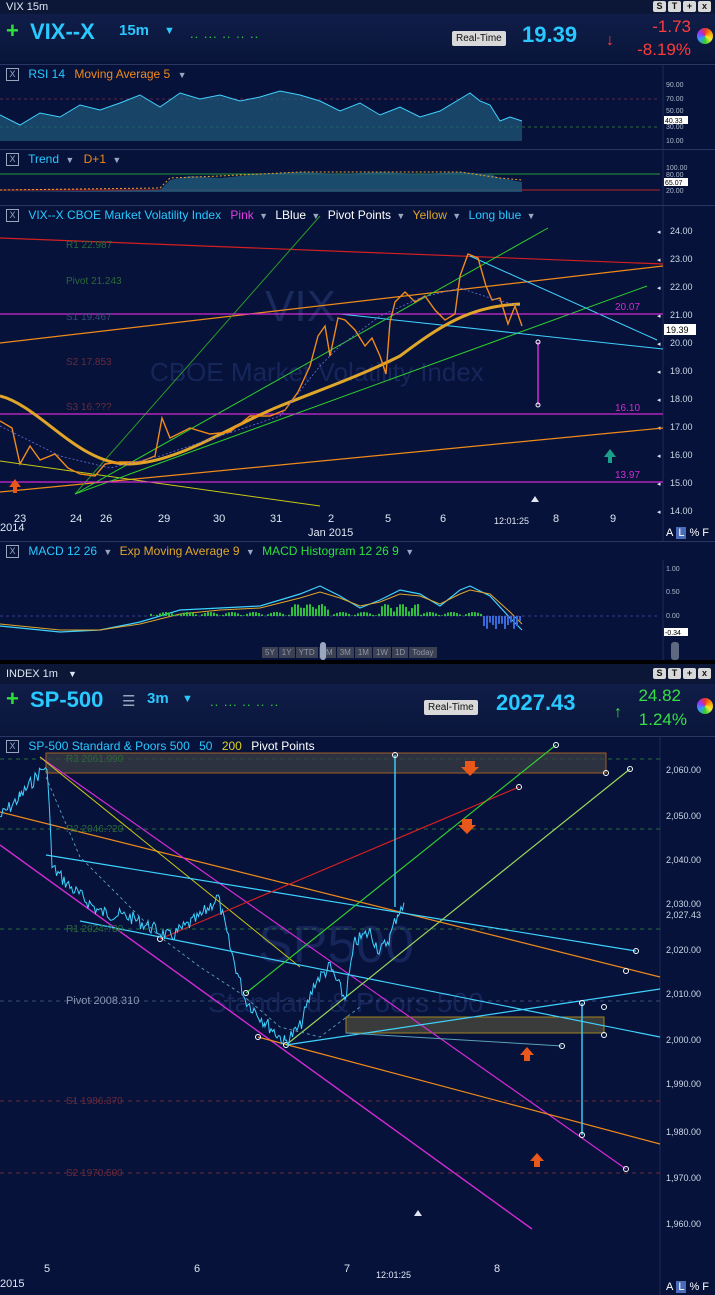 The image size is (715, 1295). What do you see at coordinates (495, 215) in the screenshot?
I see `long-blue-label: Long blue` at bounding box center [495, 215].